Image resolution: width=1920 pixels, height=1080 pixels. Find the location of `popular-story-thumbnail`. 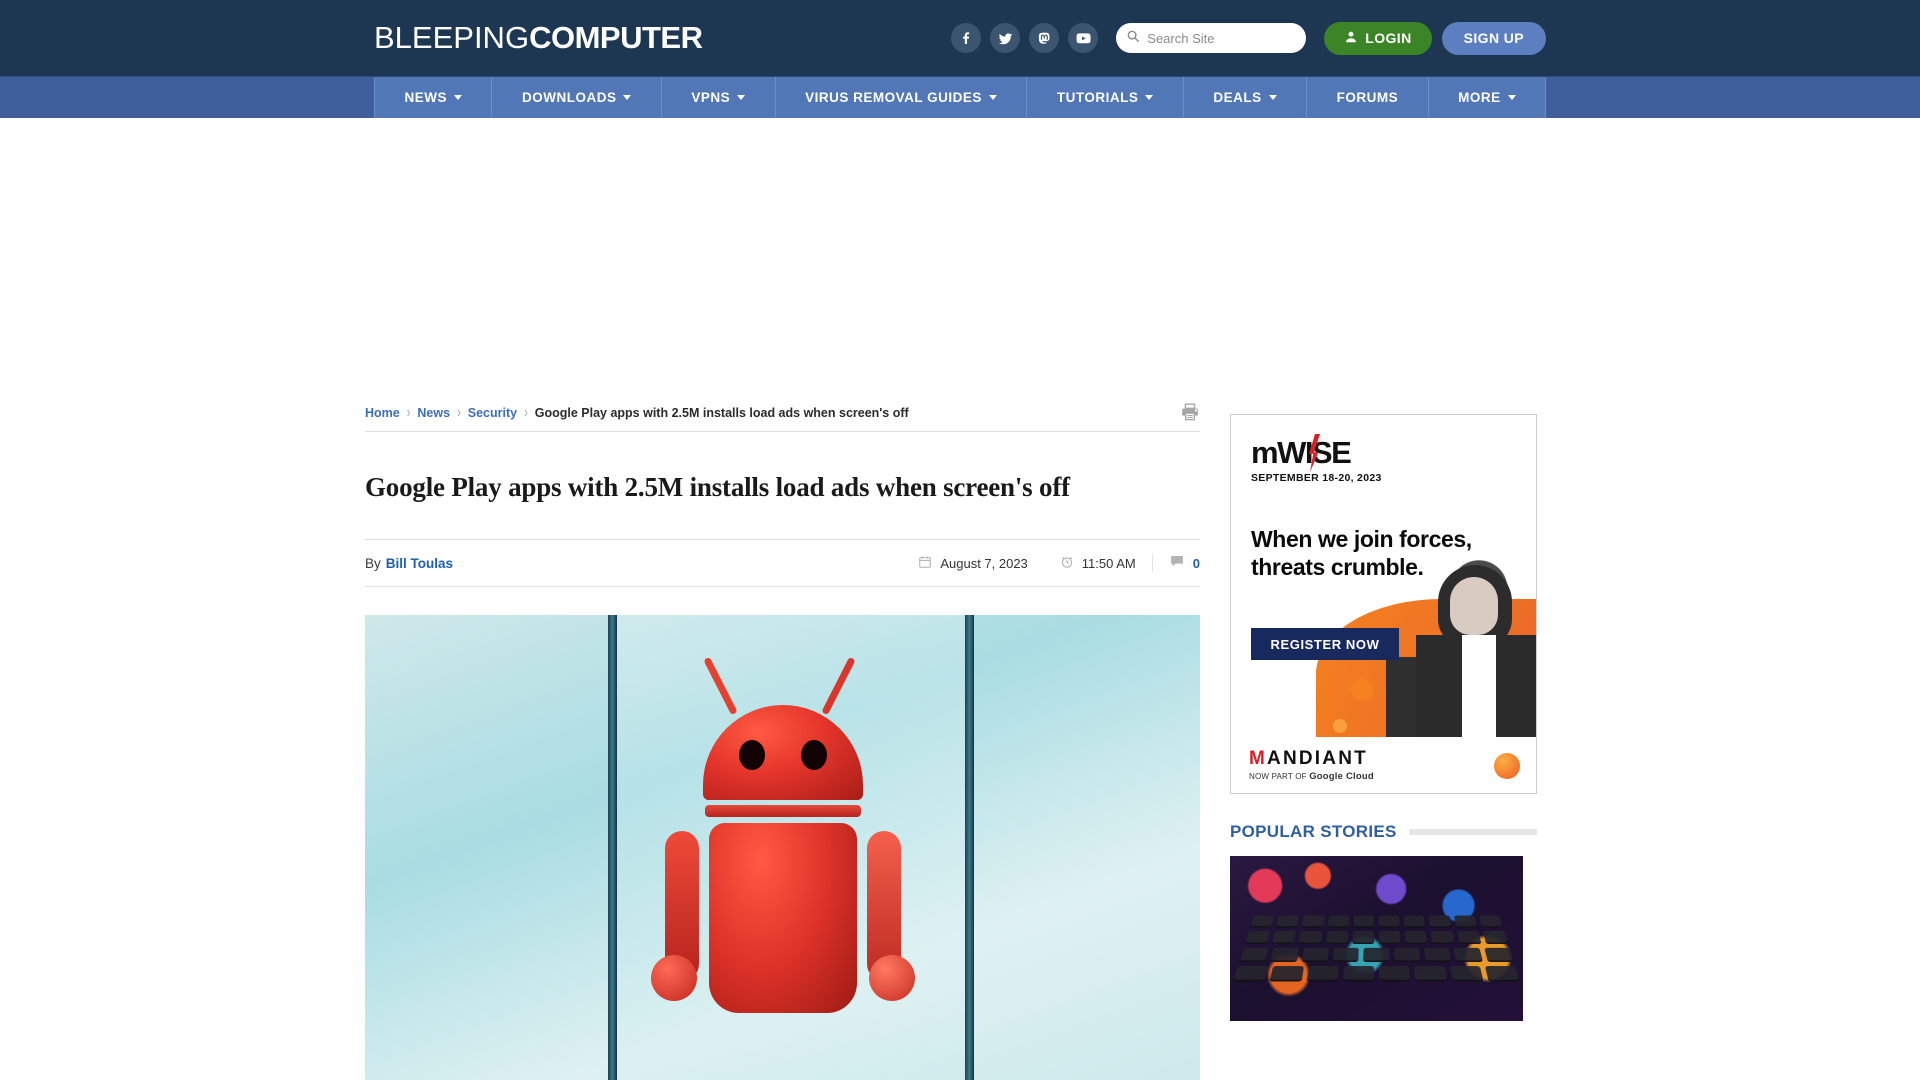

popular-story-thumbnail is located at coordinates (1376, 938).